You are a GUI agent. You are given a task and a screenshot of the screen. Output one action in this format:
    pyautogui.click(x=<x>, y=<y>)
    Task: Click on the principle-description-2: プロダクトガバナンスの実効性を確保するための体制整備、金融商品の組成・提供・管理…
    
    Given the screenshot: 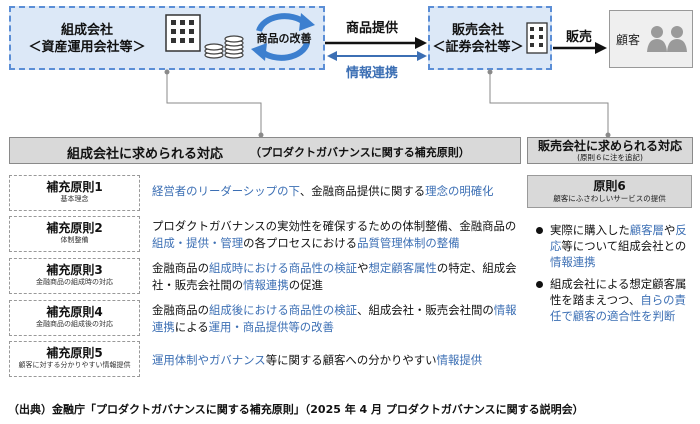 What is the action you would take?
    pyautogui.click(x=337, y=235)
    